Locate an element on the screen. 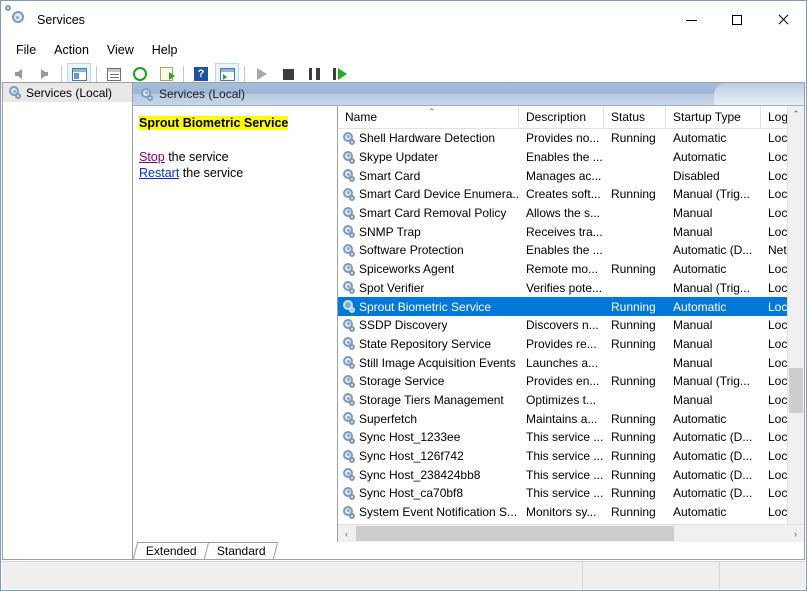 This screenshot has height=591, width=807. horizontal-scroll-thumb is located at coordinates (515, 533).